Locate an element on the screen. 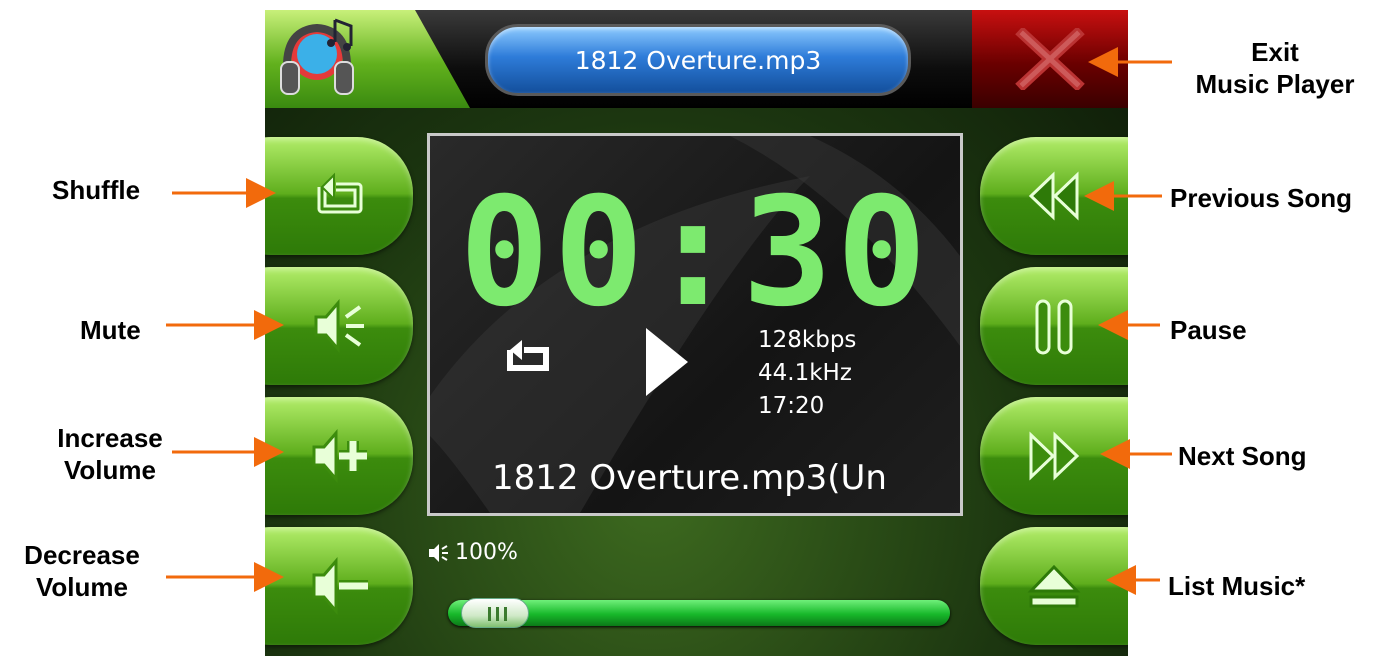  mute-button is located at coordinates (339, 326).